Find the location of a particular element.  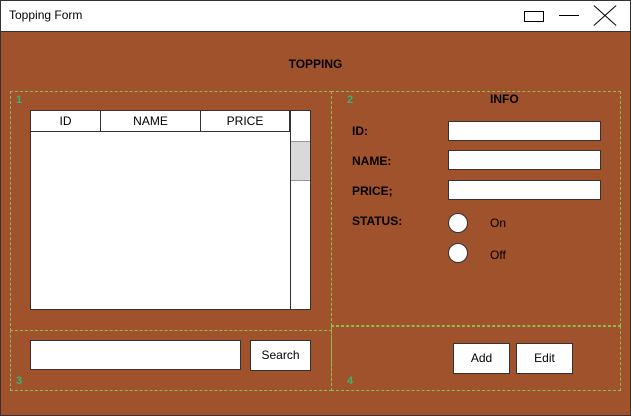

edit-button: Edit is located at coordinates (544, 358).